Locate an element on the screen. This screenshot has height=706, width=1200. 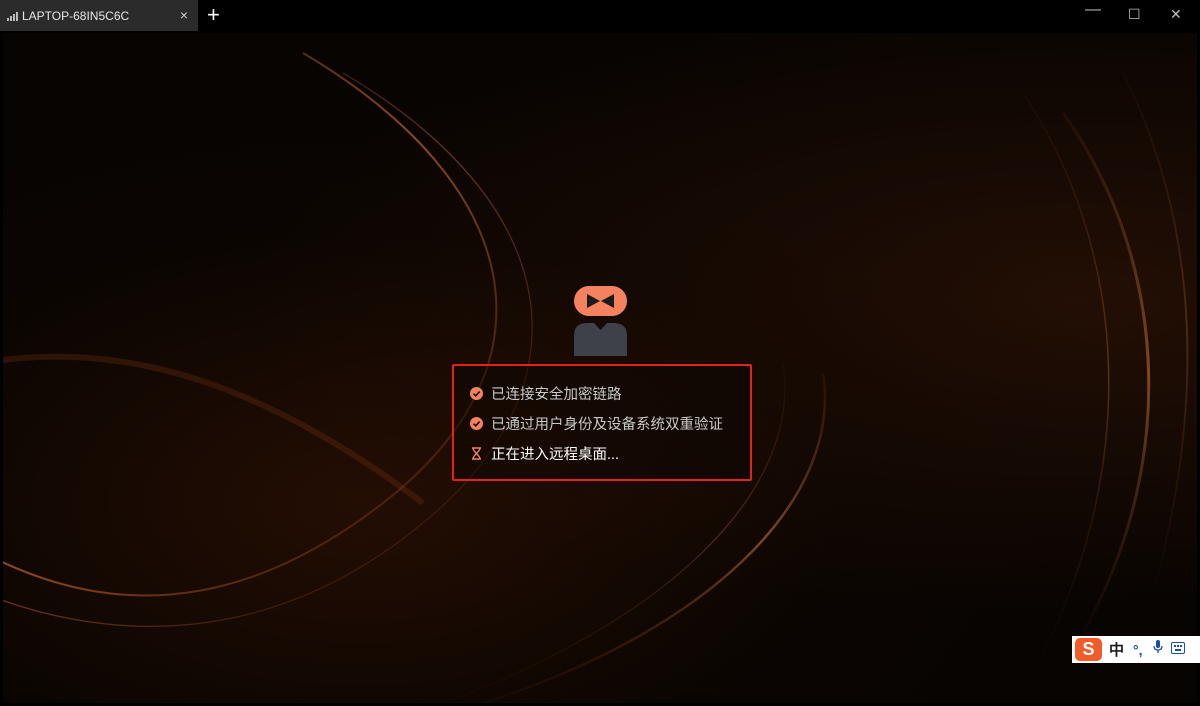
status-text: 已连接安全加密链路 is located at coordinates (556, 395).